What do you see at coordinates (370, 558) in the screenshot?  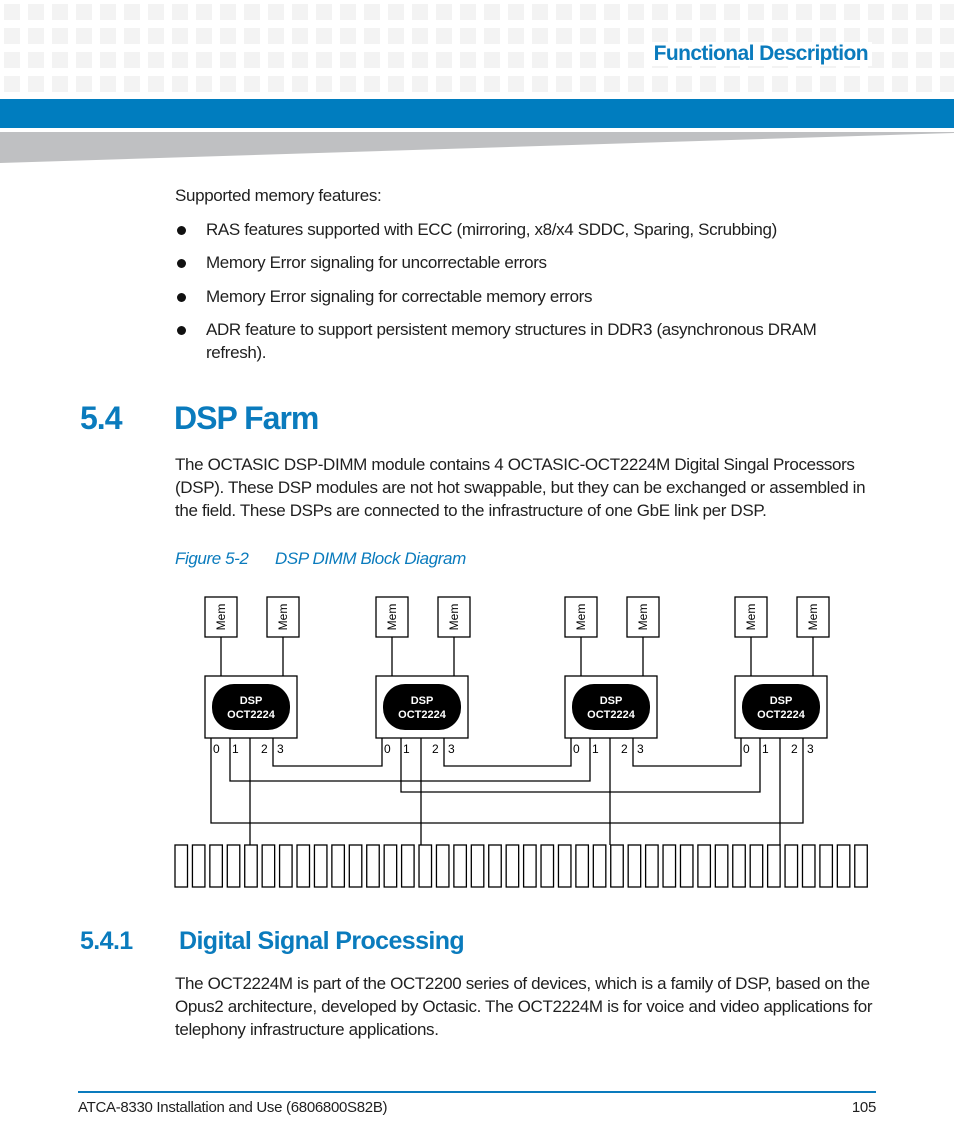 I see `figure-caption: DSP DIMM Block Diagram` at bounding box center [370, 558].